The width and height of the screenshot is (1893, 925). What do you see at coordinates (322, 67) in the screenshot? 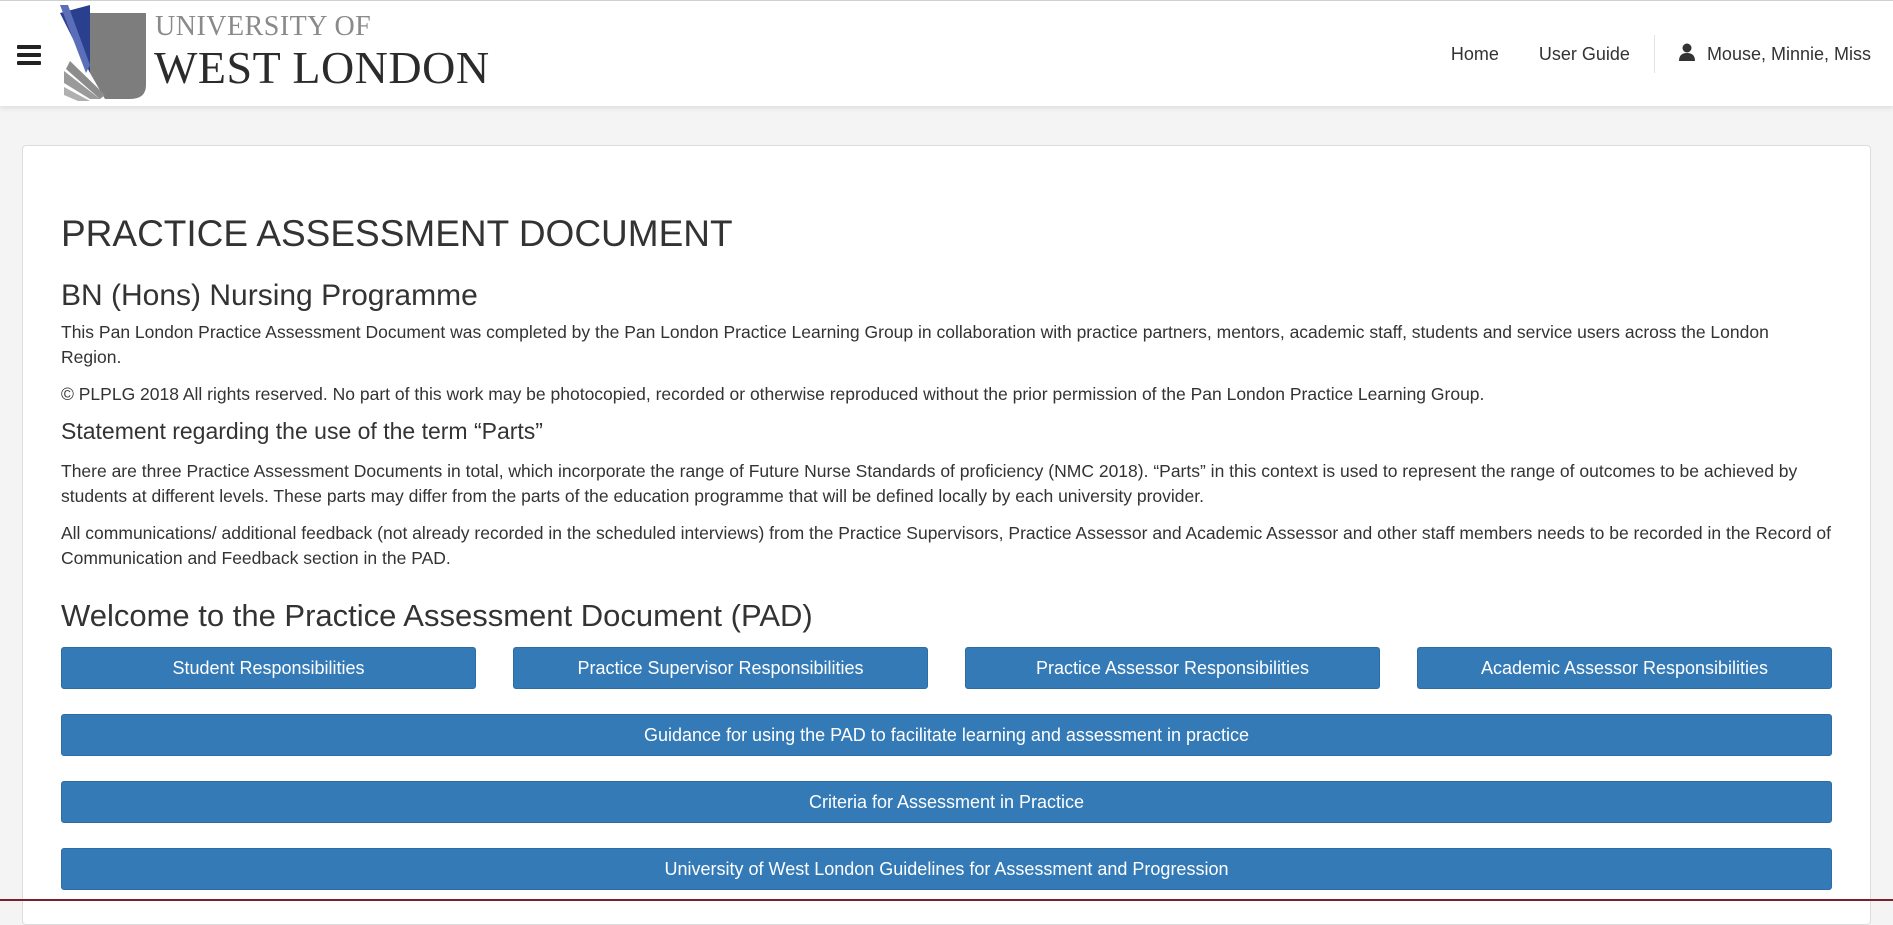
I see `logo-text-line2: WEST LONDON` at bounding box center [322, 67].